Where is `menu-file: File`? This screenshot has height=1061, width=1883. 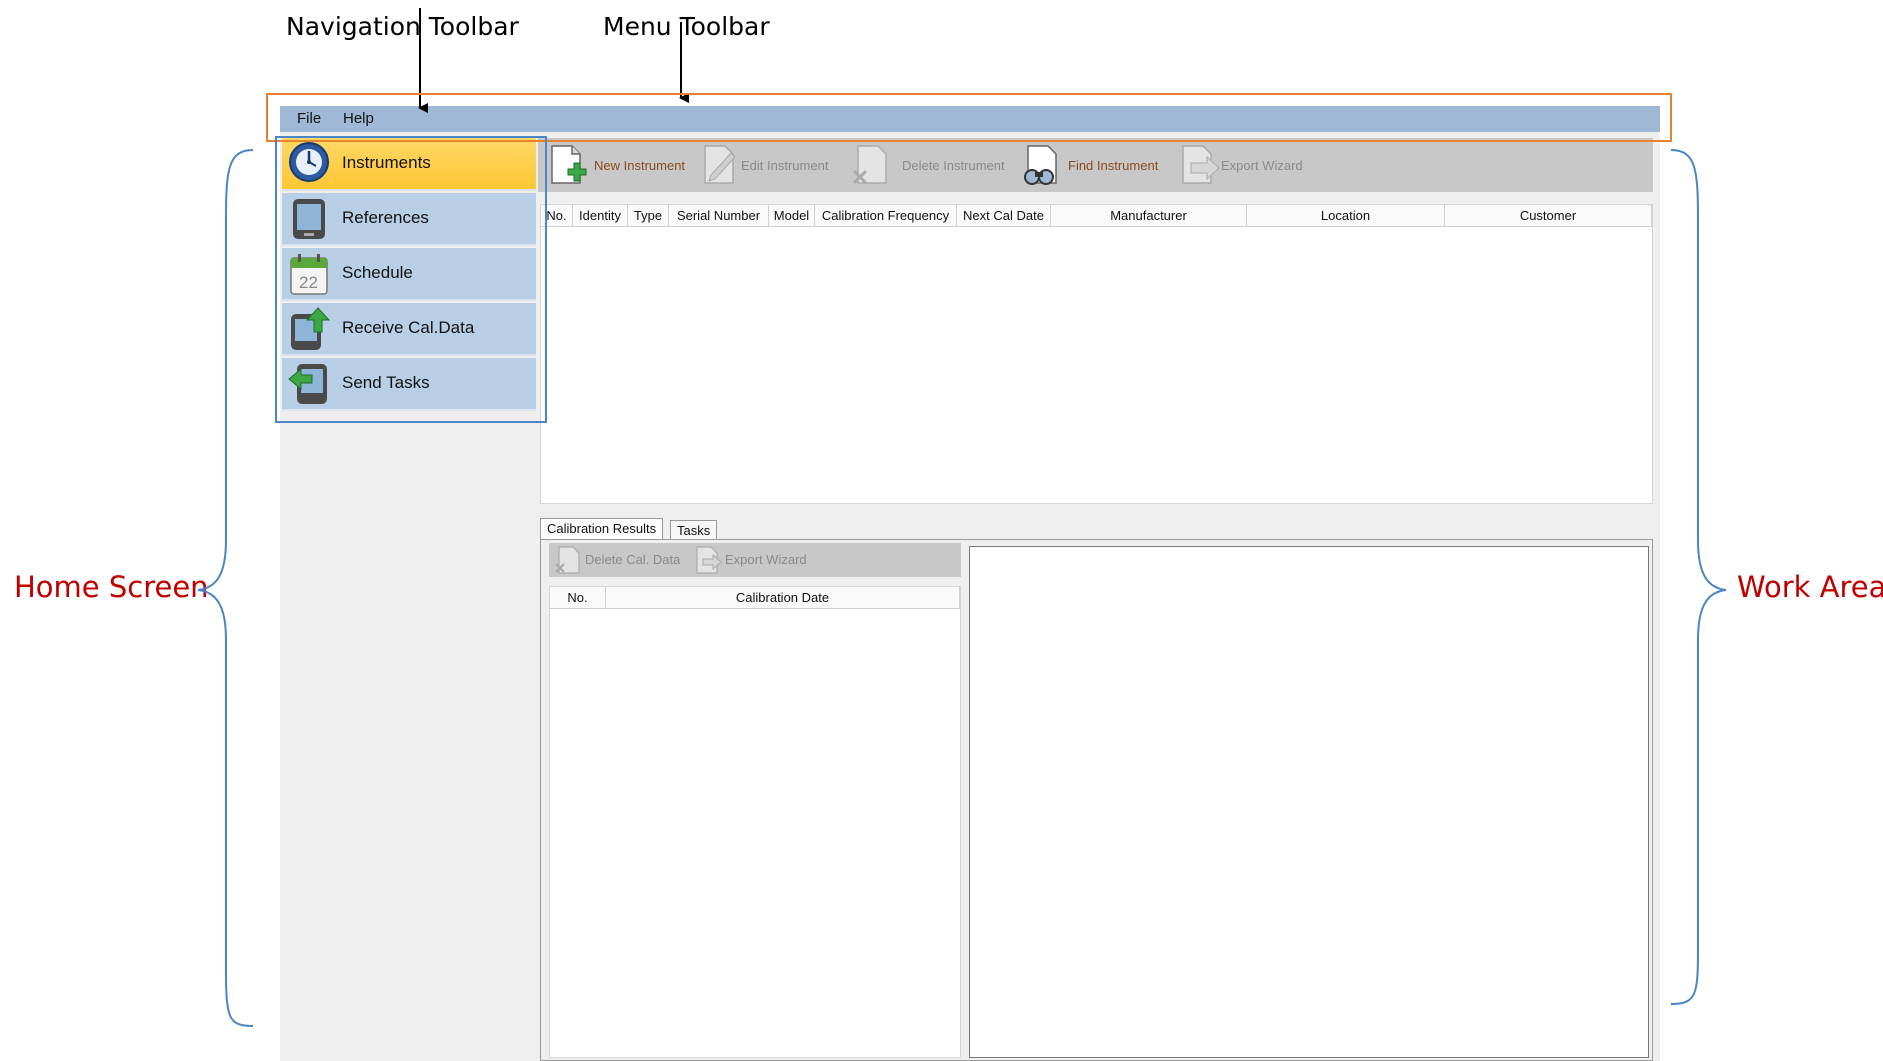
menu-file: File is located at coordinates (309, 118).